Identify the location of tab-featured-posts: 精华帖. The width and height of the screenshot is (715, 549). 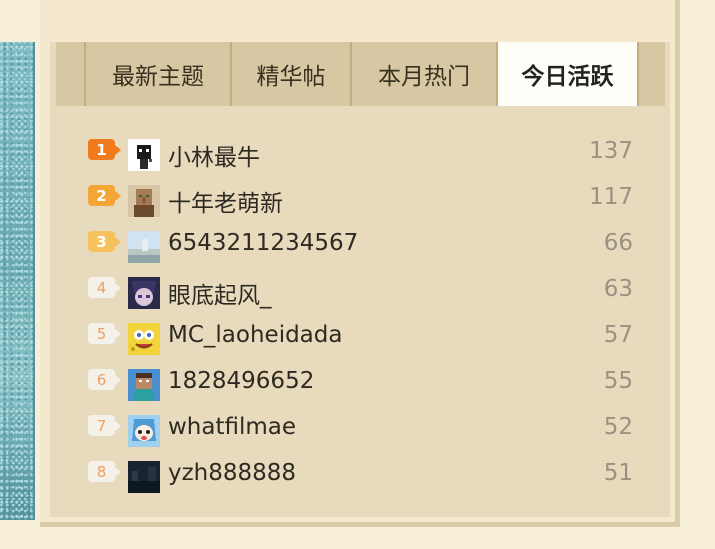
(290, 74).